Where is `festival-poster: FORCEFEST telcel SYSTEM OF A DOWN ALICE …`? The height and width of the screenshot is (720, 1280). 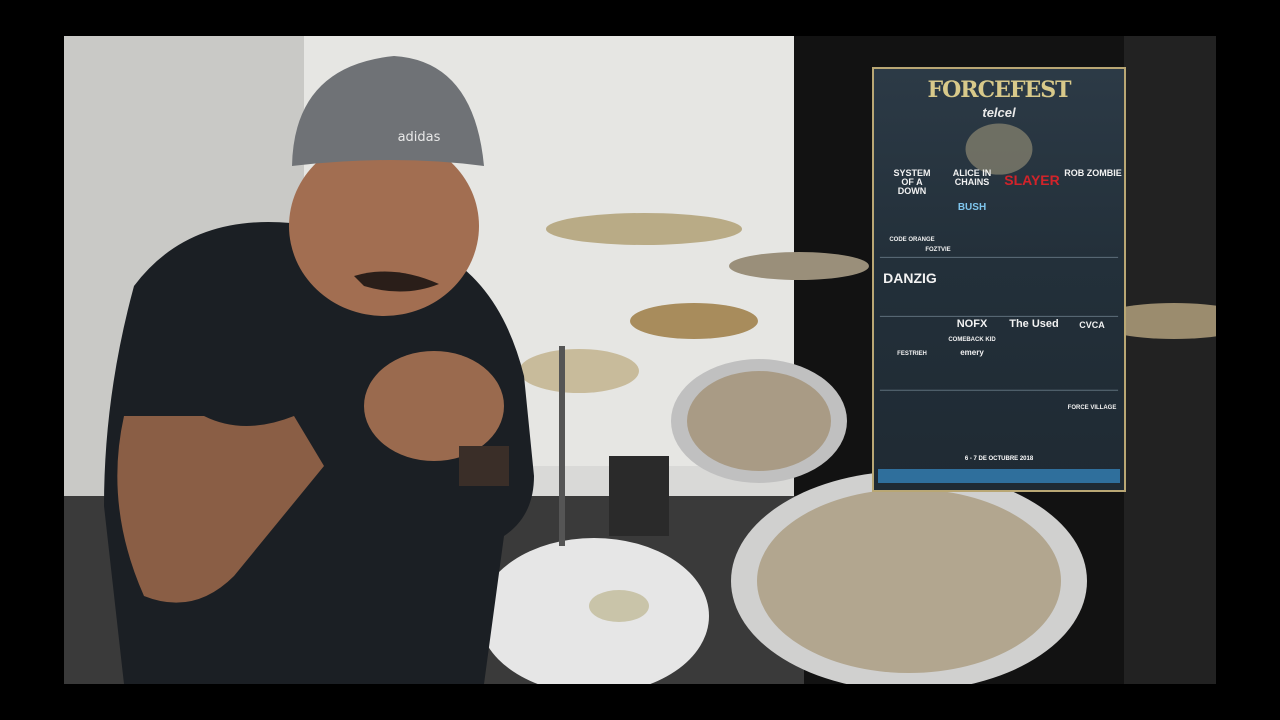
festival-poster: FORCEFEST telcel SYSTEM OF A DOWN ALICE … is located at coordinates (999, 279).